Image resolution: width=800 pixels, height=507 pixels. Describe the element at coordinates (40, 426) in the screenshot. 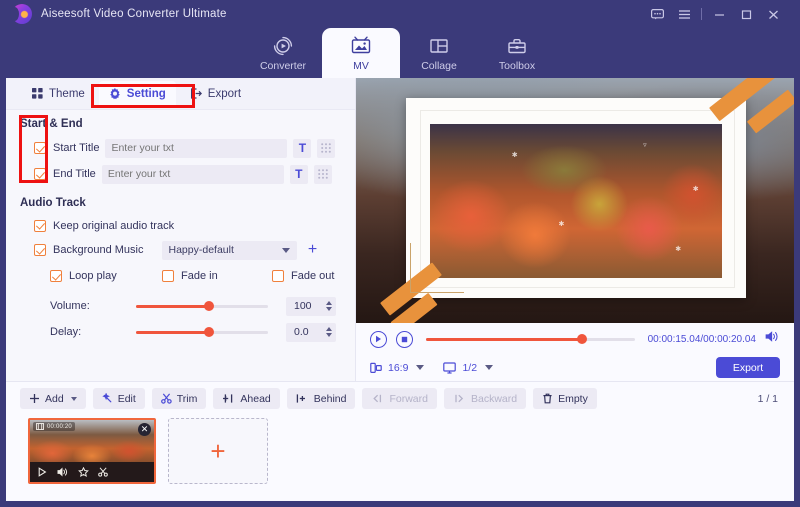

I see `film-icon` at that location.